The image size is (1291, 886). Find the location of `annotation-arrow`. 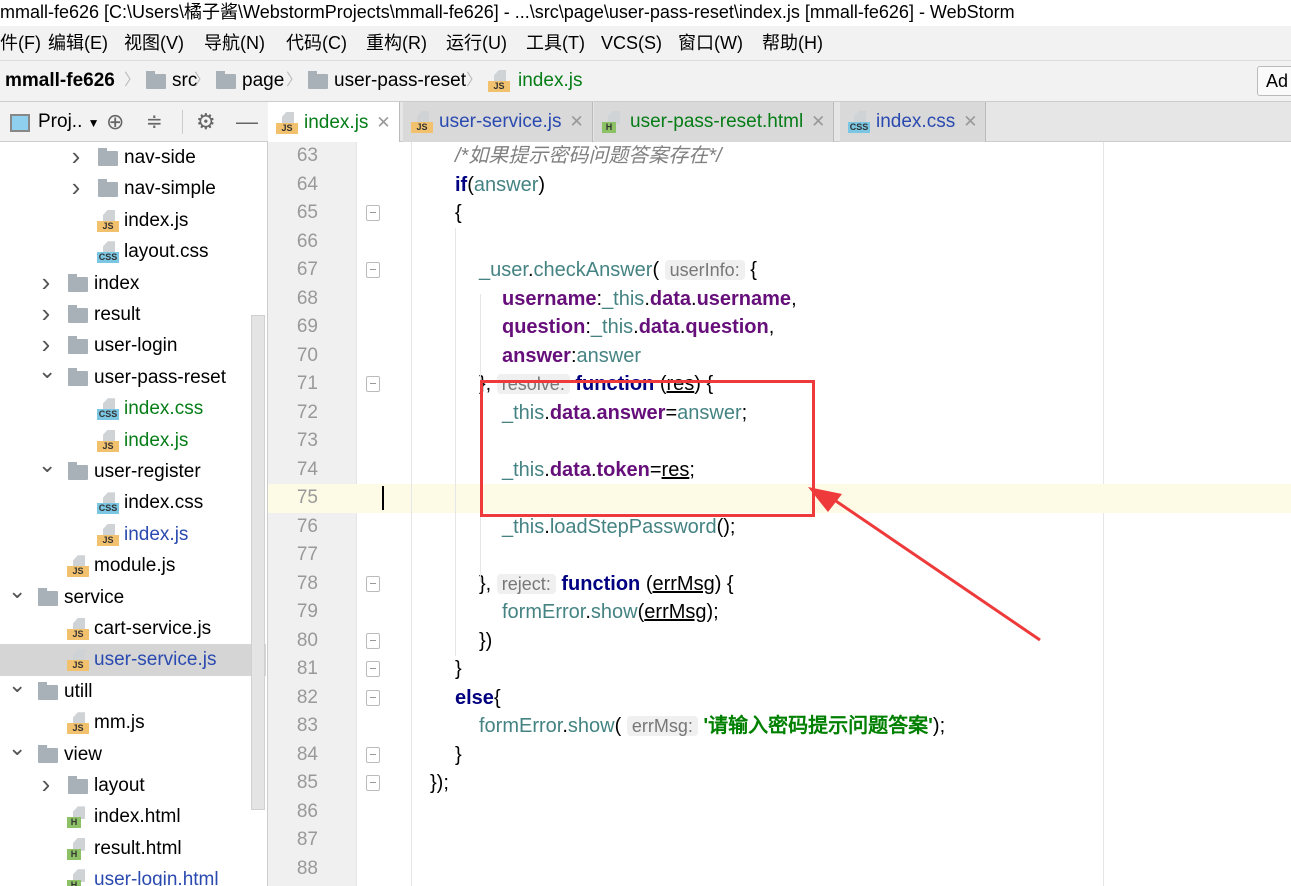

annotation-arrow is located at coordinates (924, 564).